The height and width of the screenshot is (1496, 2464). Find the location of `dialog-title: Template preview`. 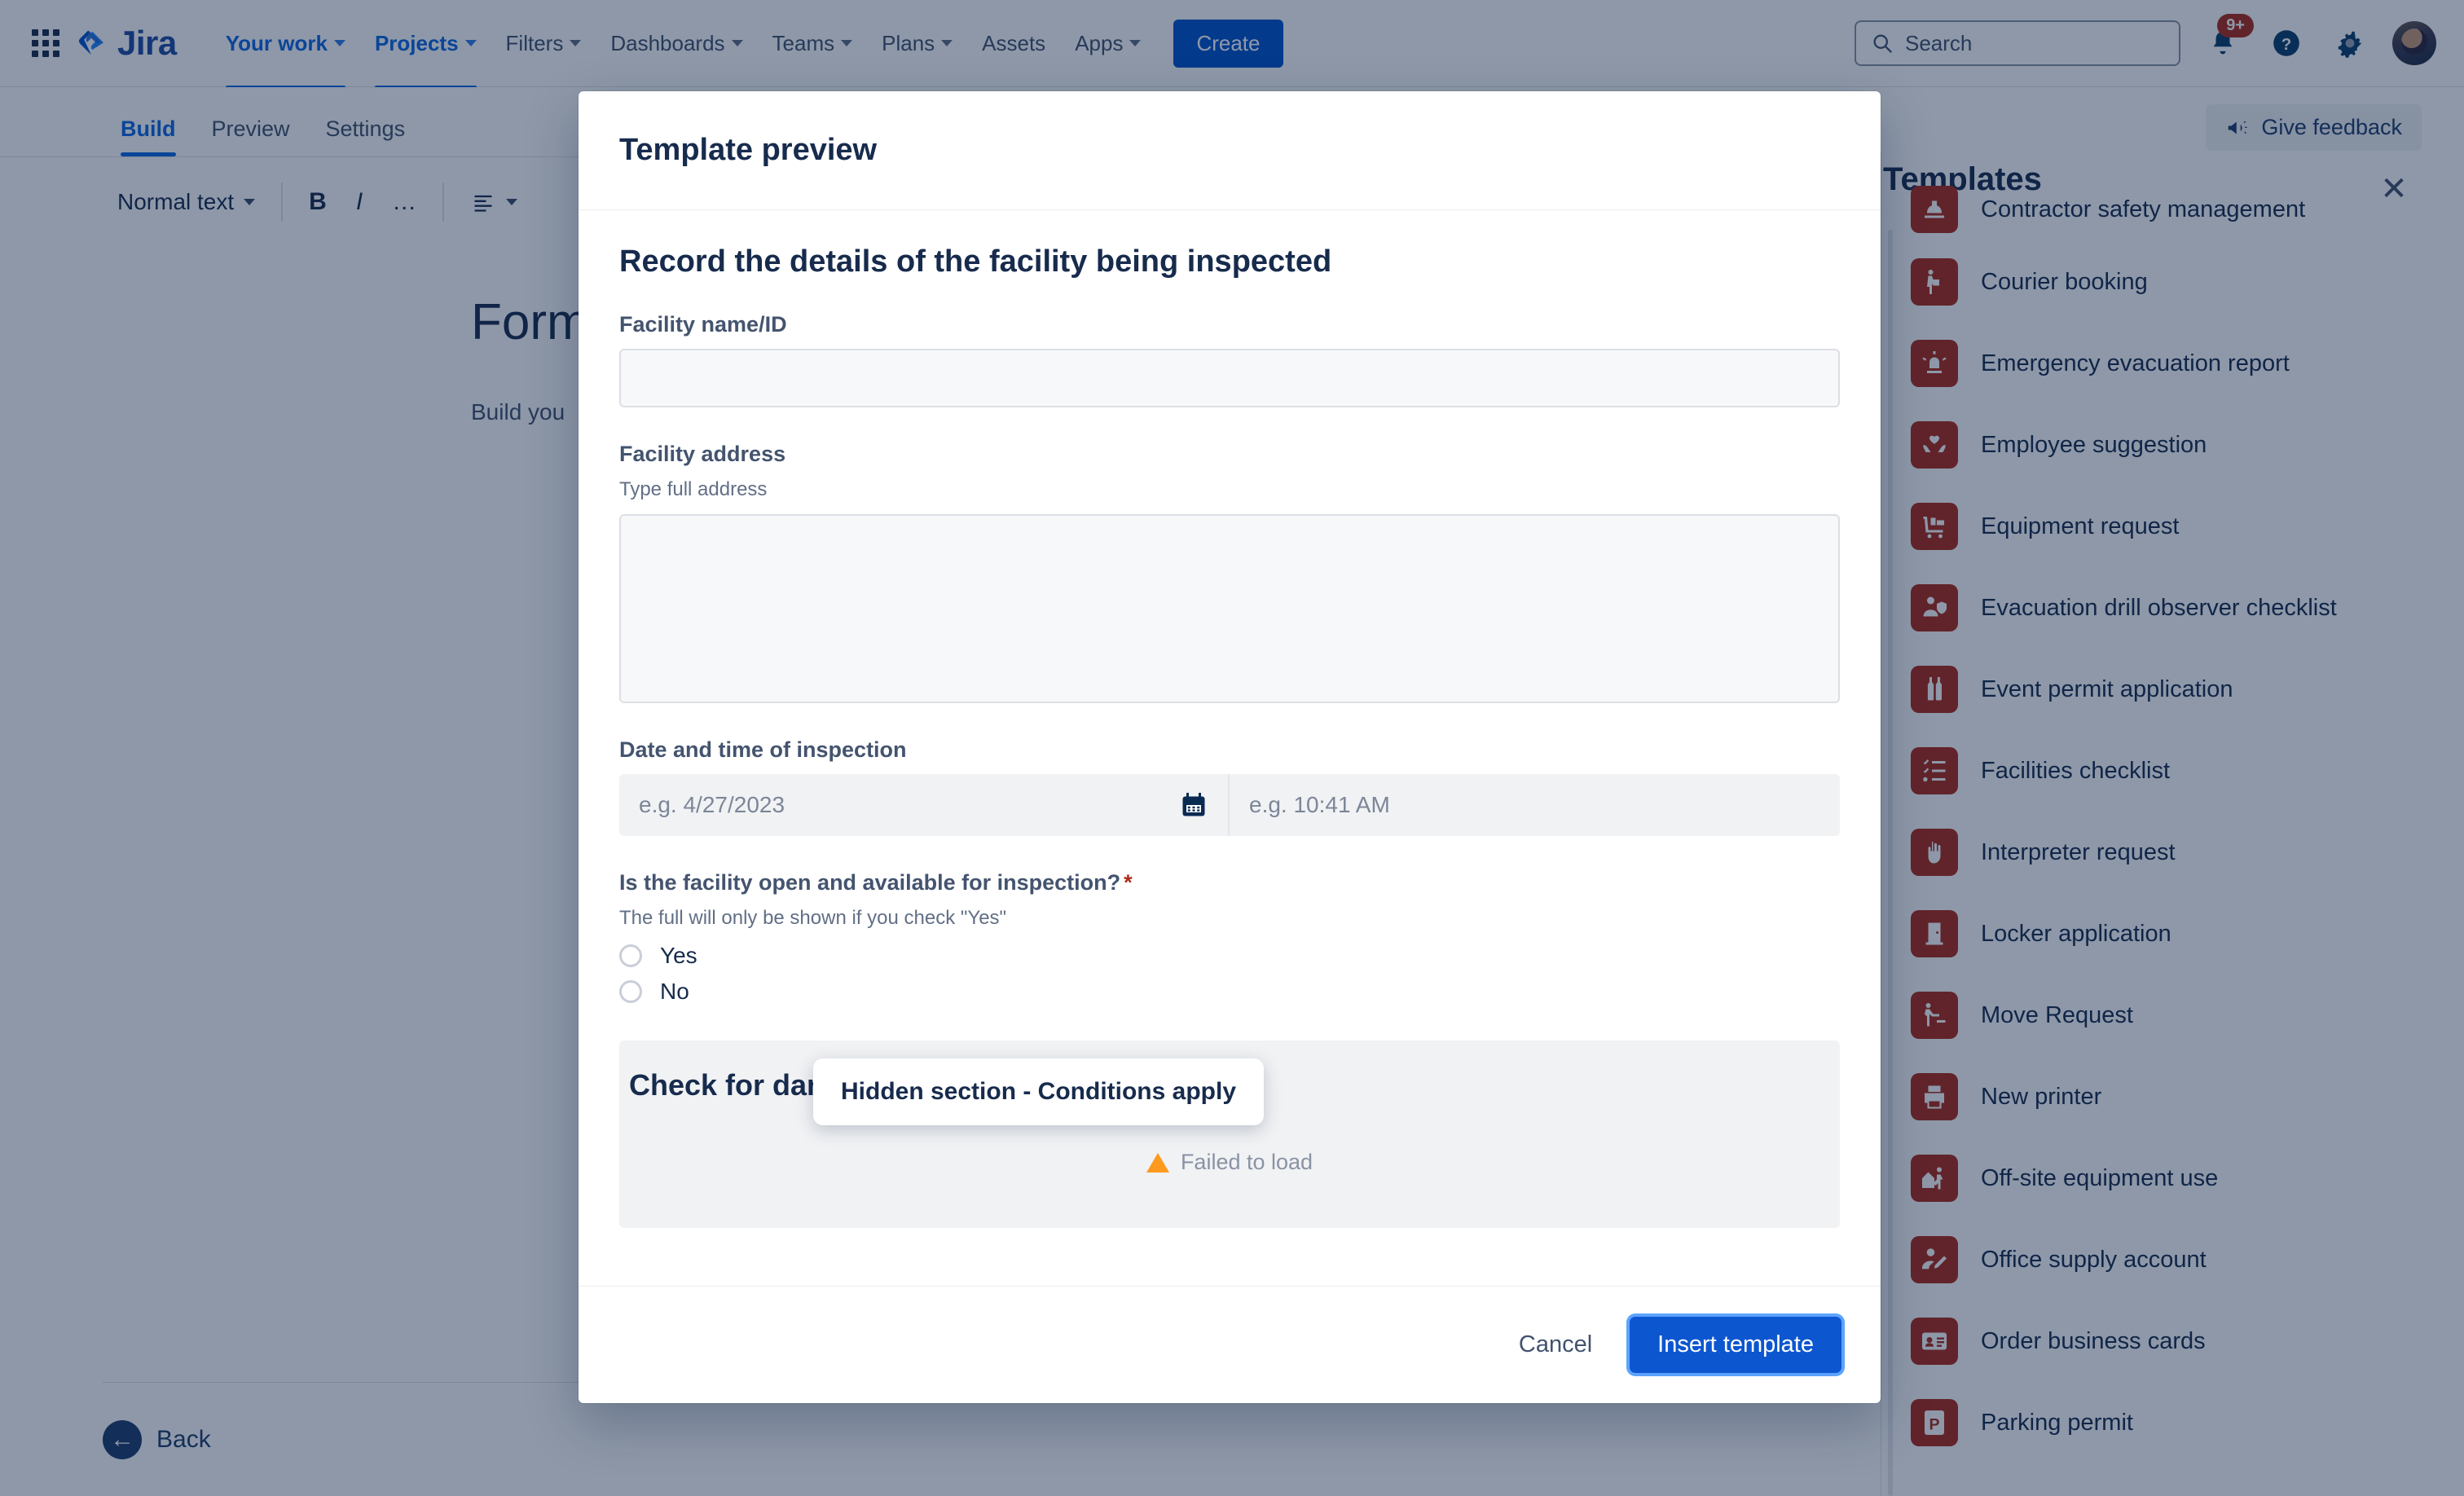

dialog-title: Template preview is located at coordinates (748, 150).